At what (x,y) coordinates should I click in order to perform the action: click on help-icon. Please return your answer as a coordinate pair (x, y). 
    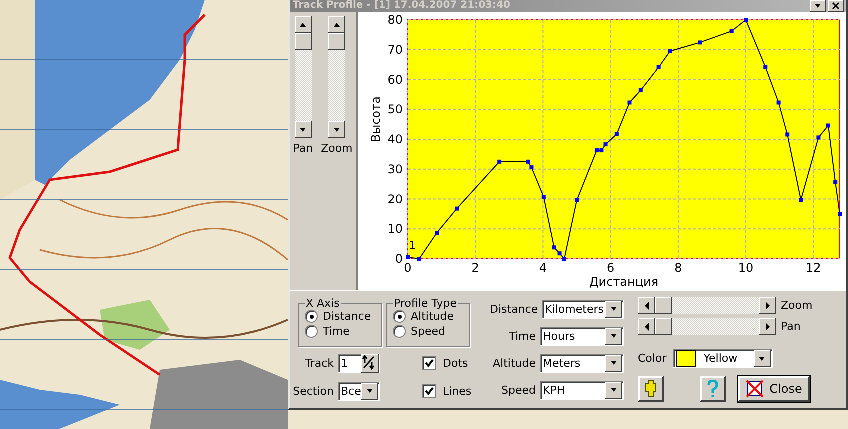
    Looking at the image, I should click on (713, 389).